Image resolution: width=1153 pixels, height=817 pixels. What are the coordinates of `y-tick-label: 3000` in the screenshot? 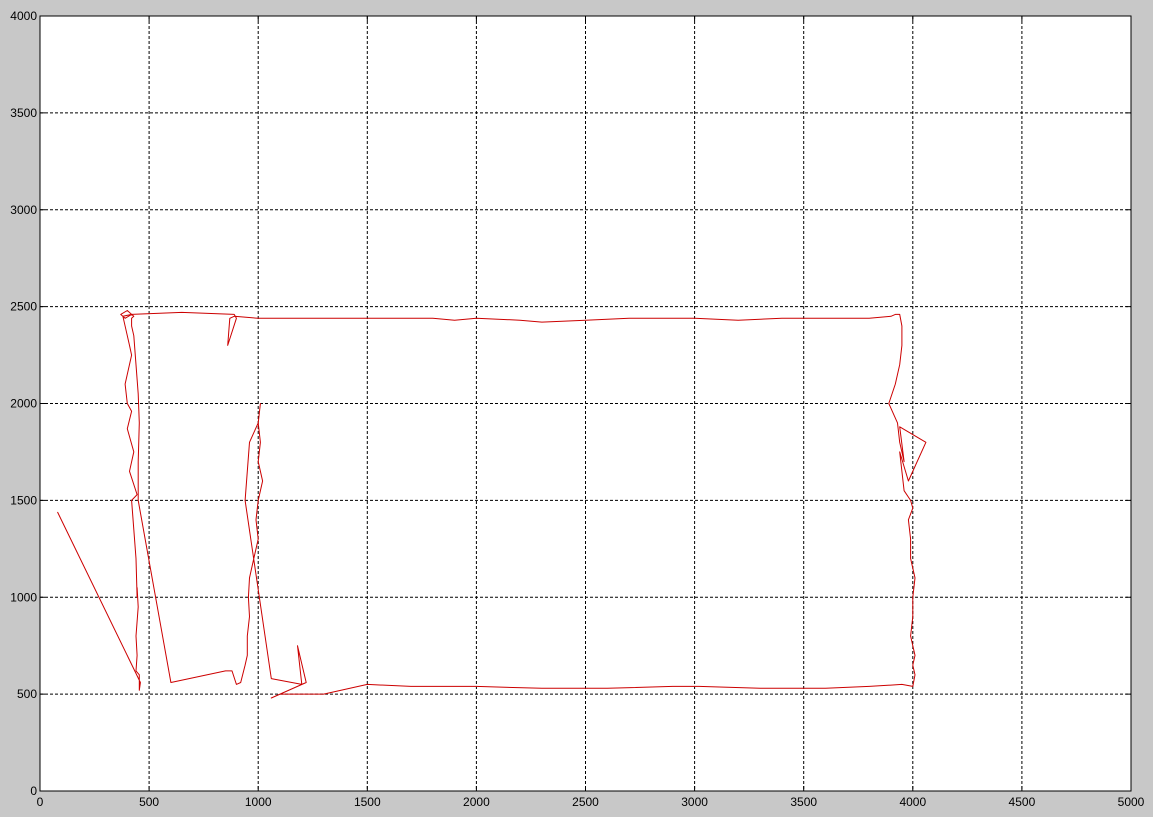 It's located at (23, 210).